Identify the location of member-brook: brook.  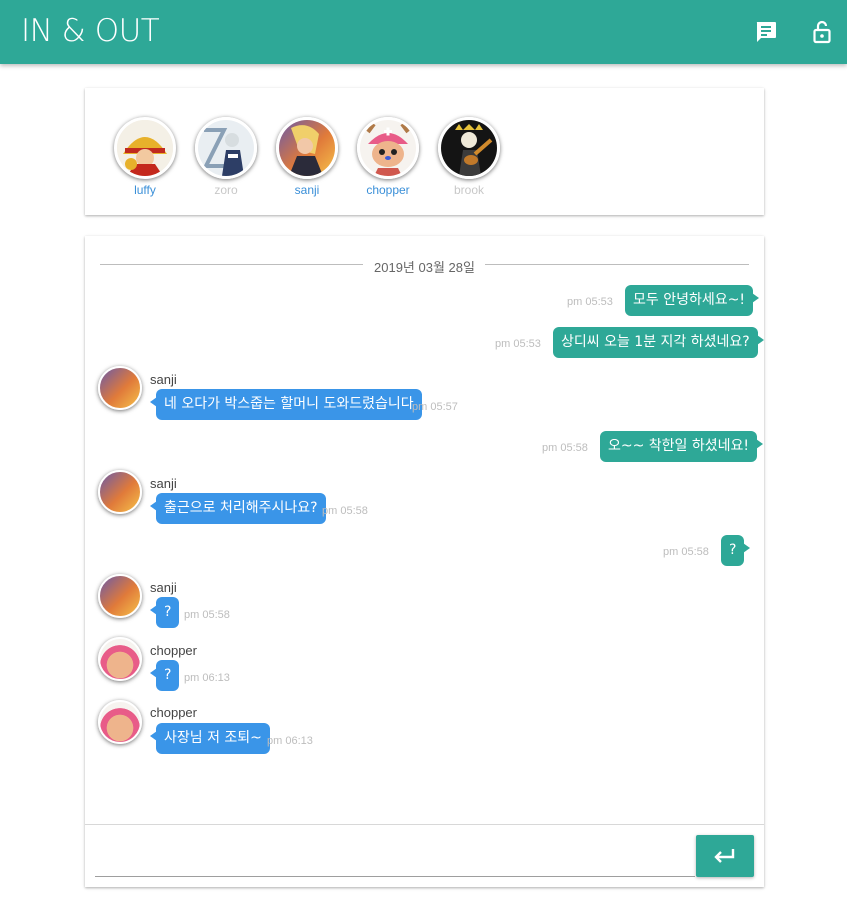
(469, 157).